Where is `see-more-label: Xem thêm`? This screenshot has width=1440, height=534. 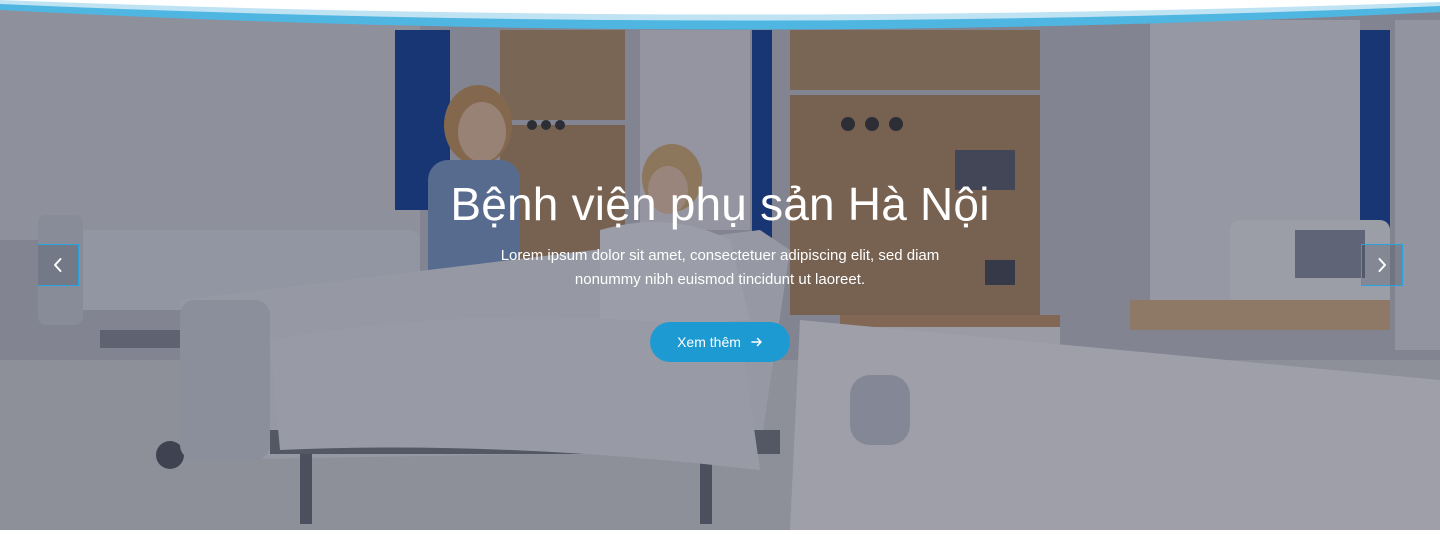
see-more-label: Xem thêm is located at coordinates (709, 342).